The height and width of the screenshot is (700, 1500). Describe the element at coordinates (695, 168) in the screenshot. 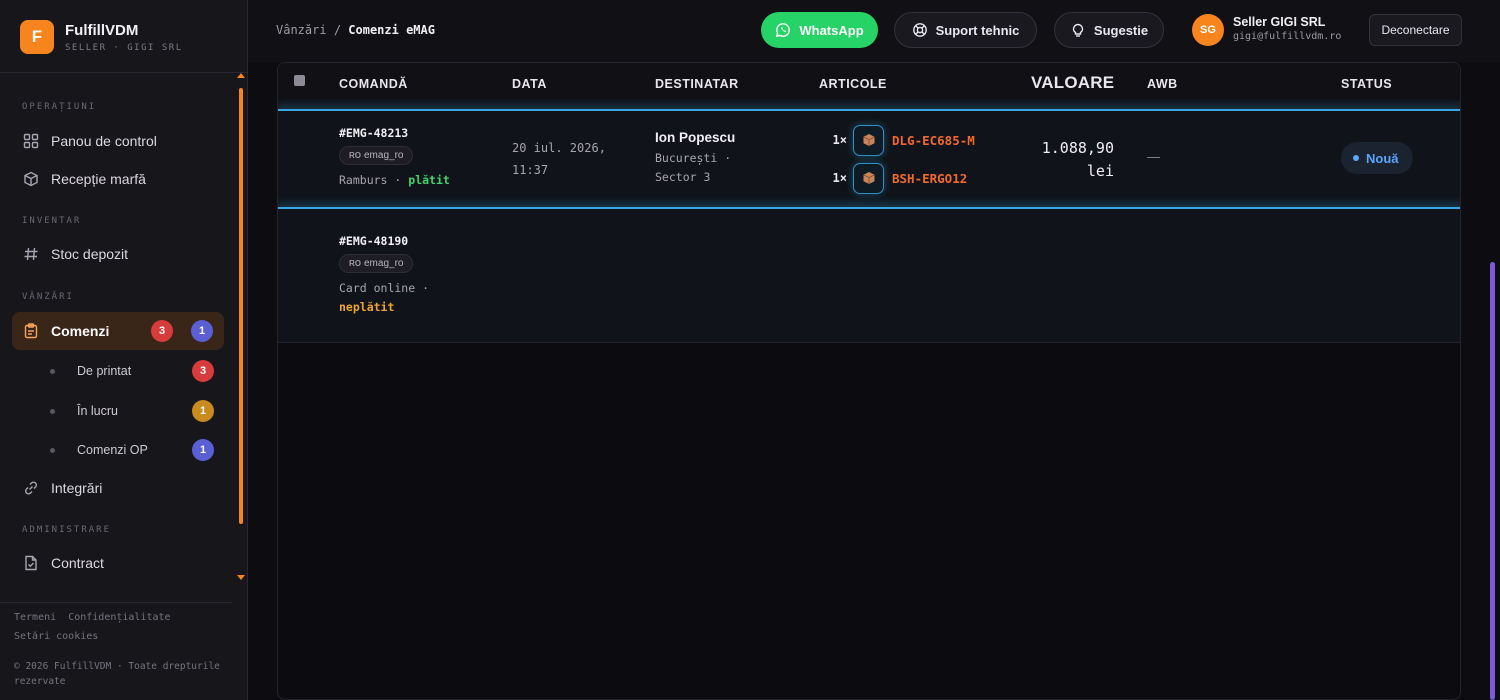

I see `recipient-city: București · Sector 3` at that location.